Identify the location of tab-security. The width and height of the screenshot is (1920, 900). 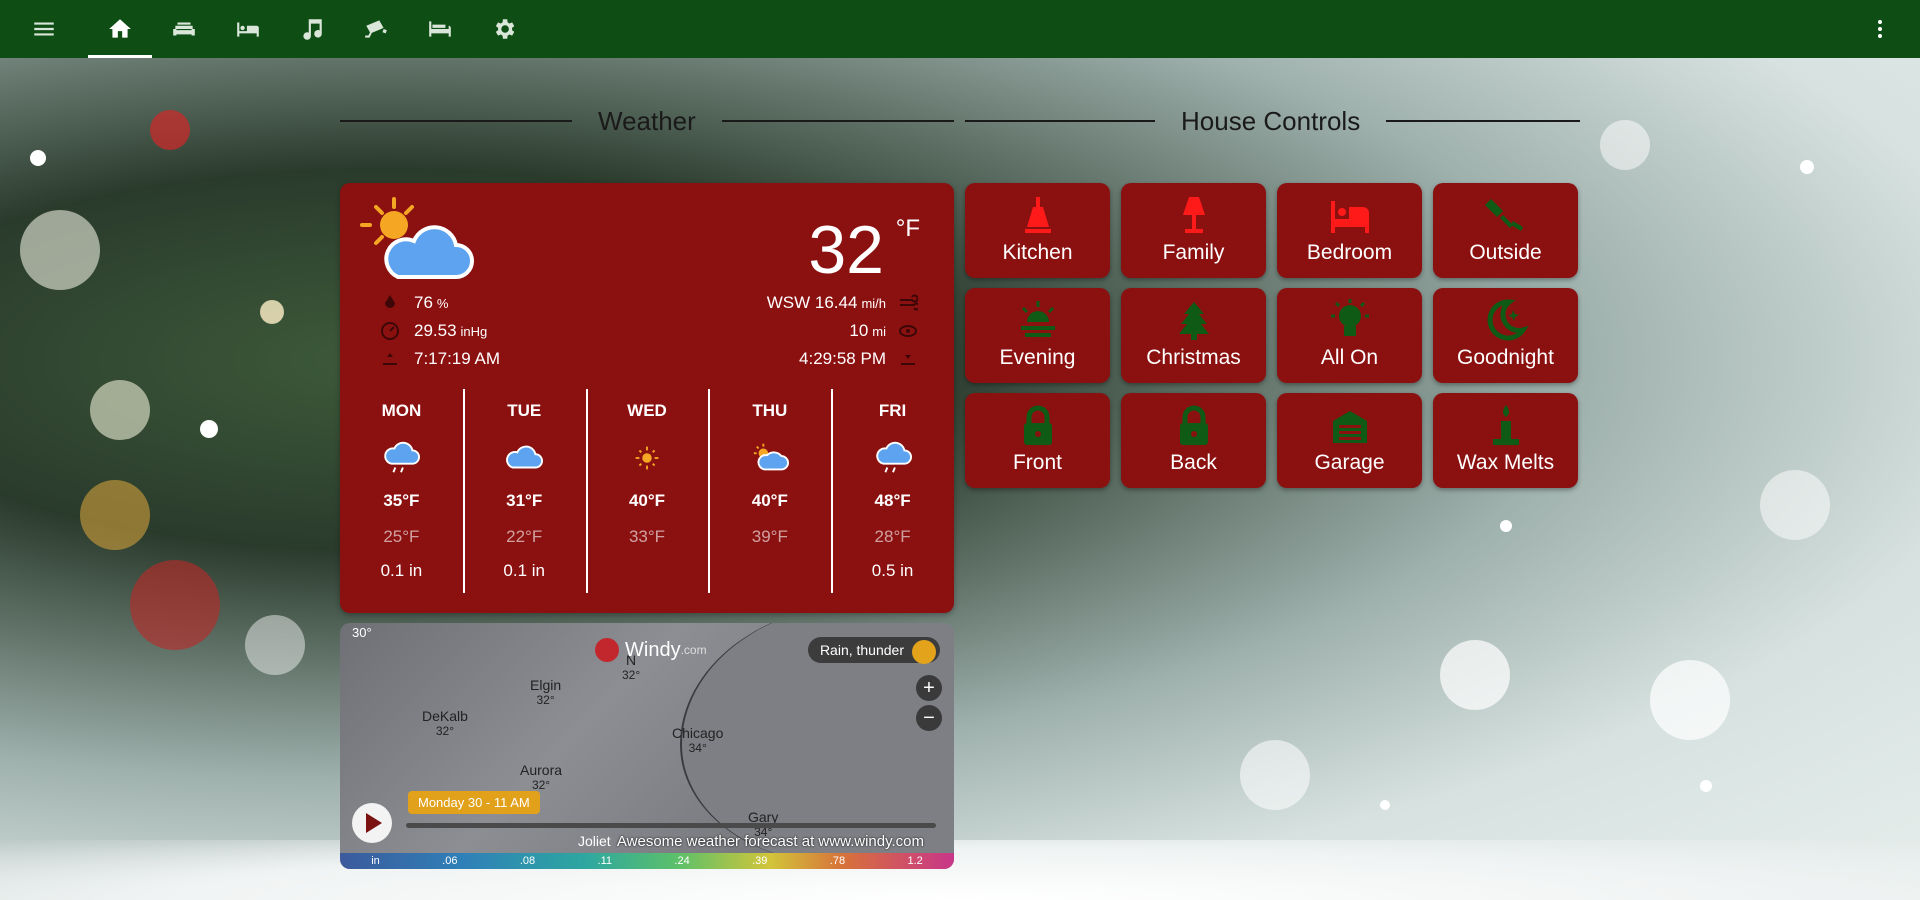
(376, 29).